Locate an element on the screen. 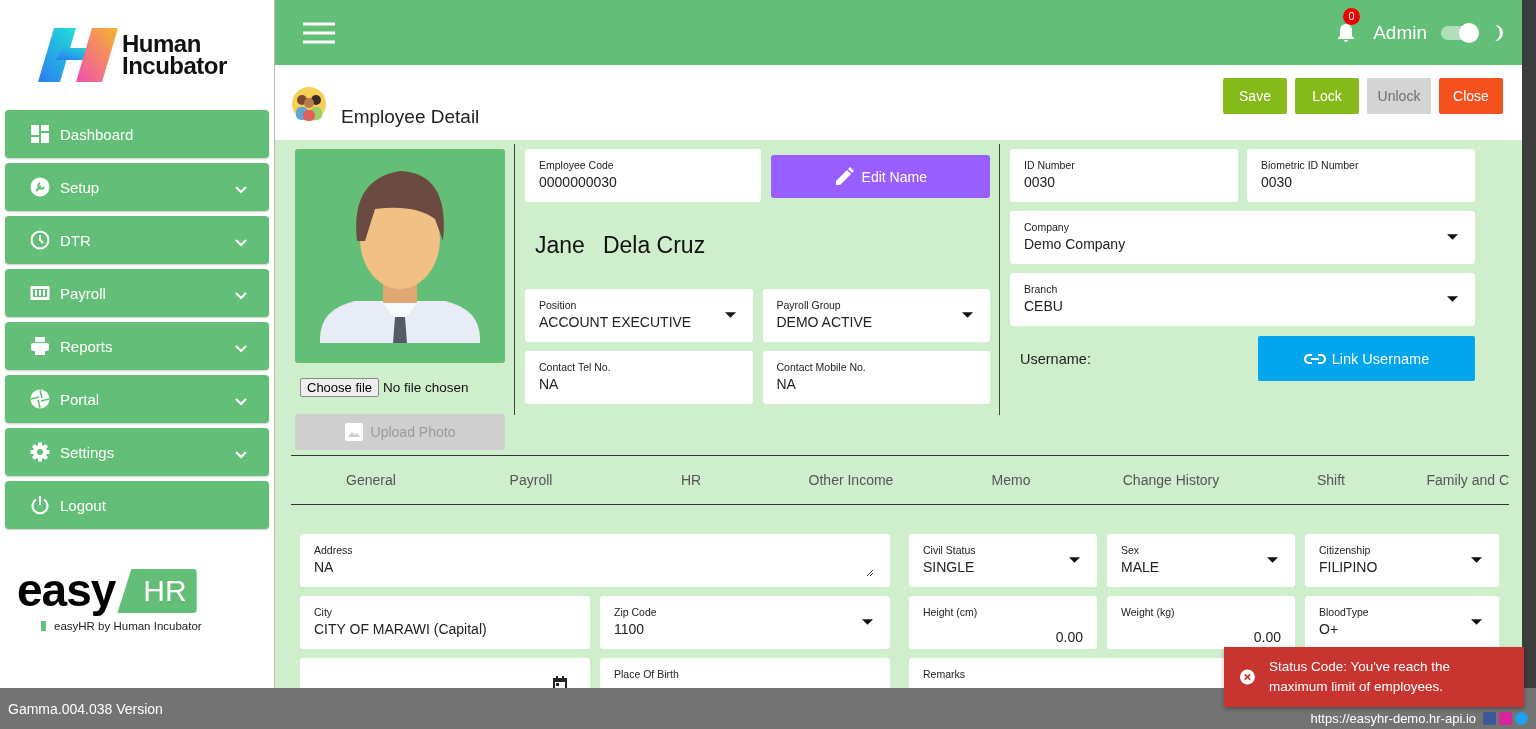 This screenshot has width=1536, height=729. link-icon is located at coordinates (1314, 358).